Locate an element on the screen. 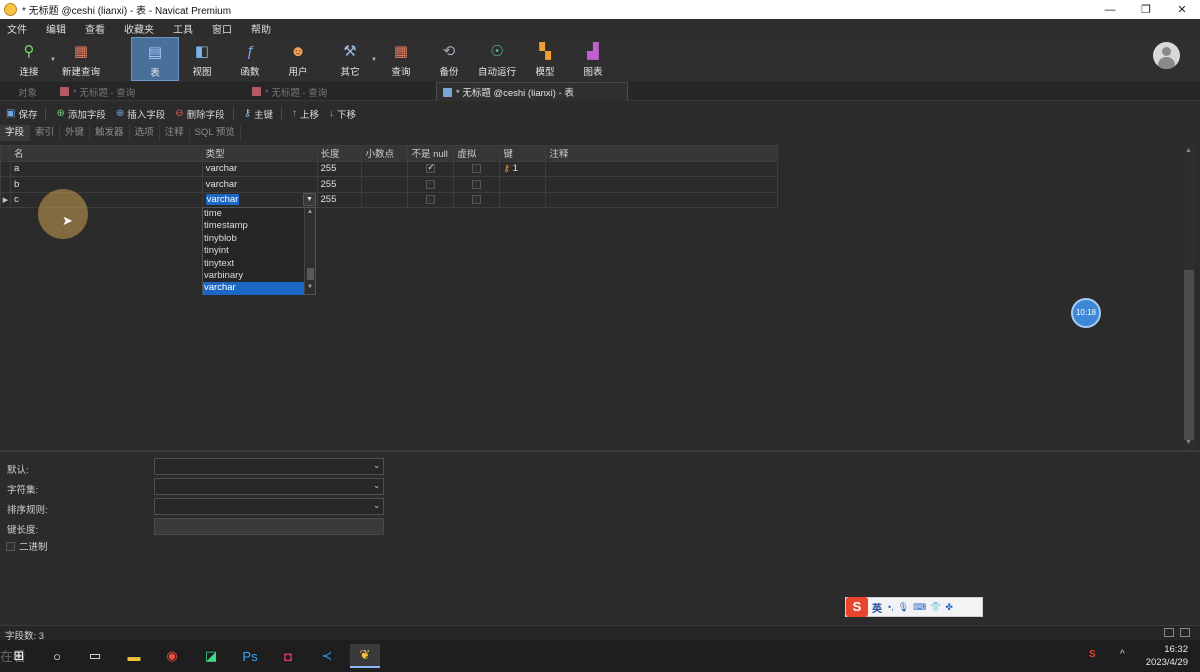  type-combo-input: varchar is located at coordinates (222, 200).